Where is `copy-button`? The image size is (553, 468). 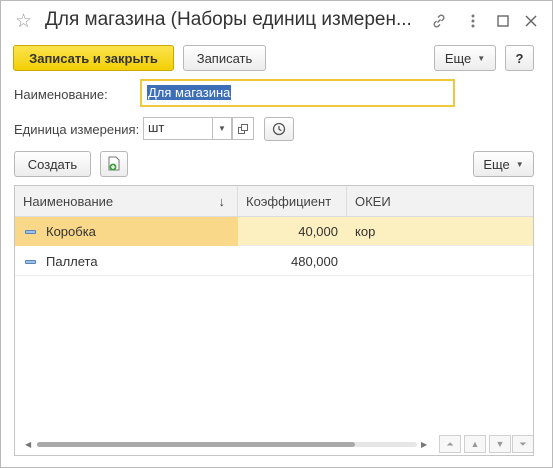 copy-button is located at coordinates (114, 164).